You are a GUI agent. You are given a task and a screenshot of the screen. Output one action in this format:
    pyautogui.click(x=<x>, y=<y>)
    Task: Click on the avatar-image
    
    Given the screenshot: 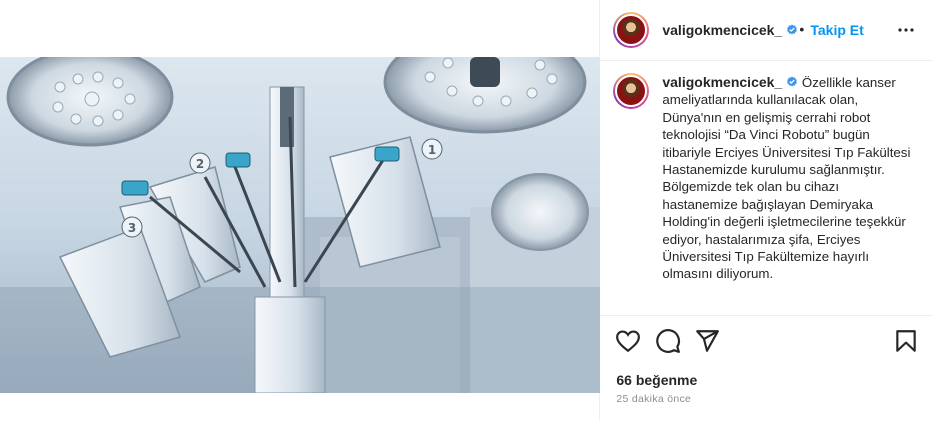 What is the action you would take?
    pyautogui.click(x=631, y=30)
    